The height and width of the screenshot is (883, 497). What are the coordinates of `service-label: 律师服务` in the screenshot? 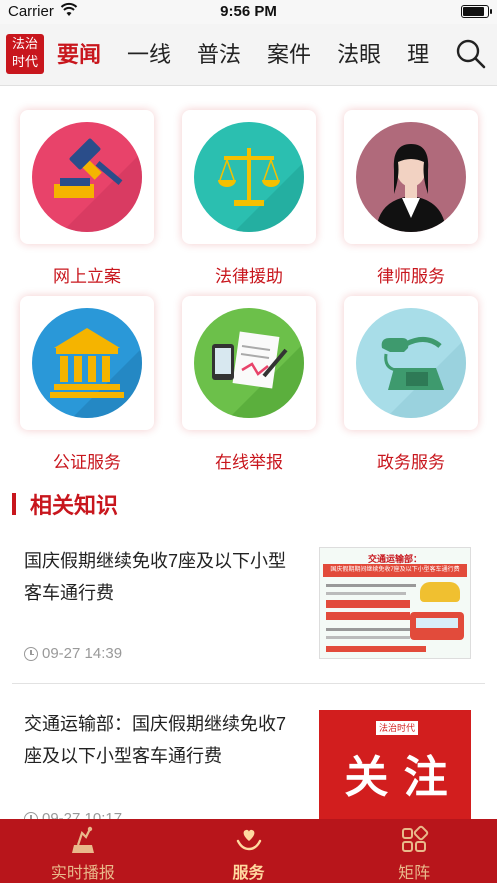 It's located at (411, 276).